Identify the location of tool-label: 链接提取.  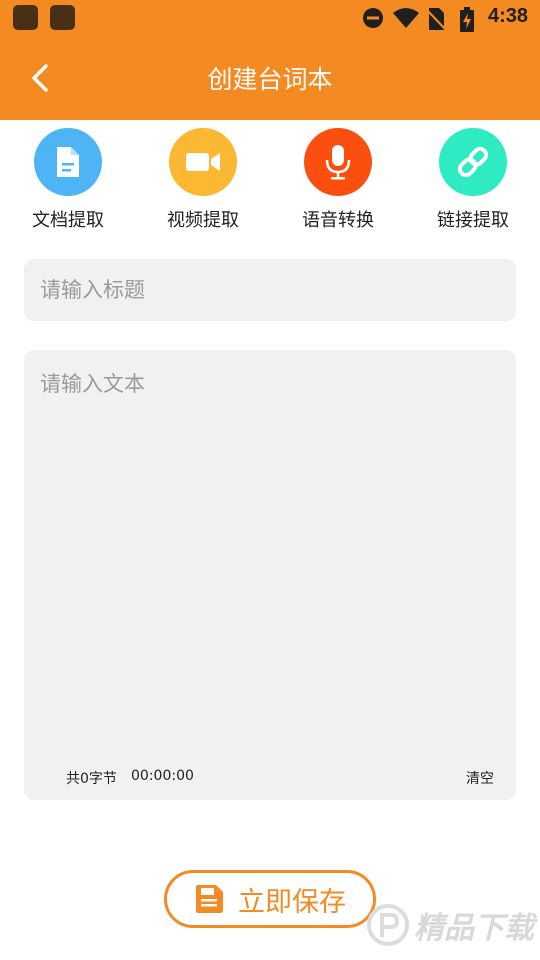
(473, 220).